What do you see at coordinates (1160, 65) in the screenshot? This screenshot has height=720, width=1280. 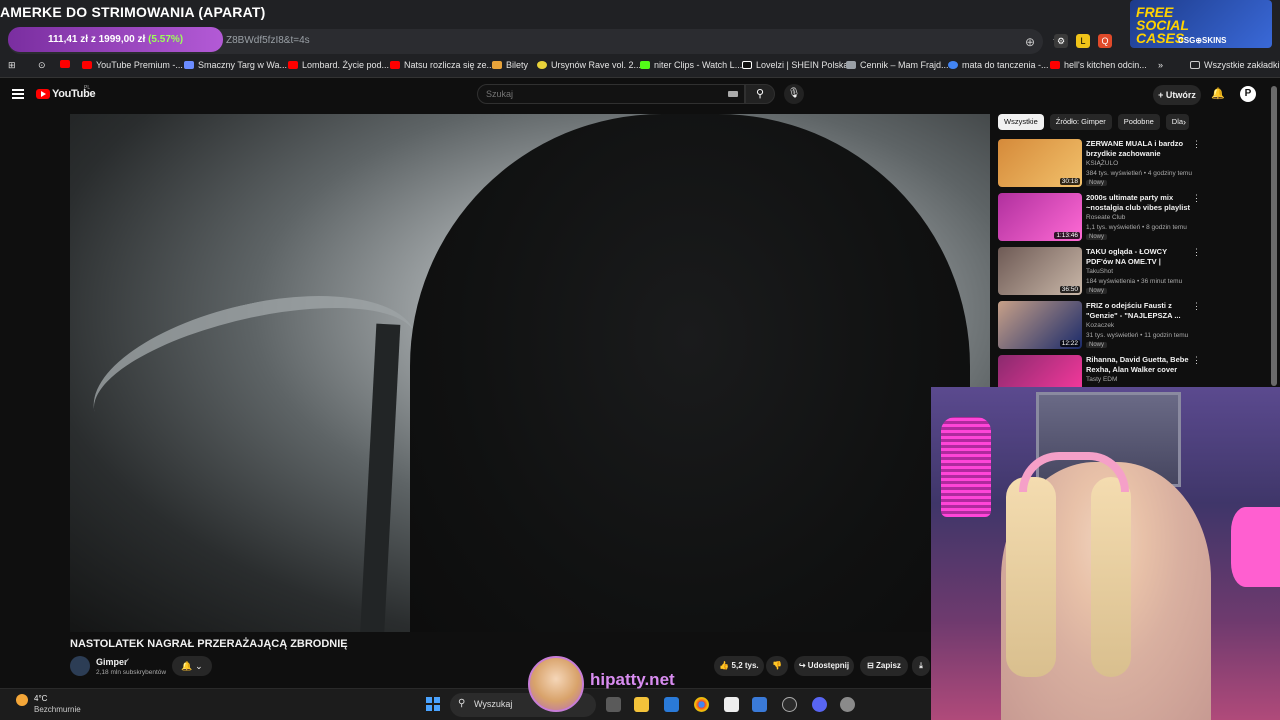 I see `more-bookmarks-icon: »` at bounding box center [1160, 65].